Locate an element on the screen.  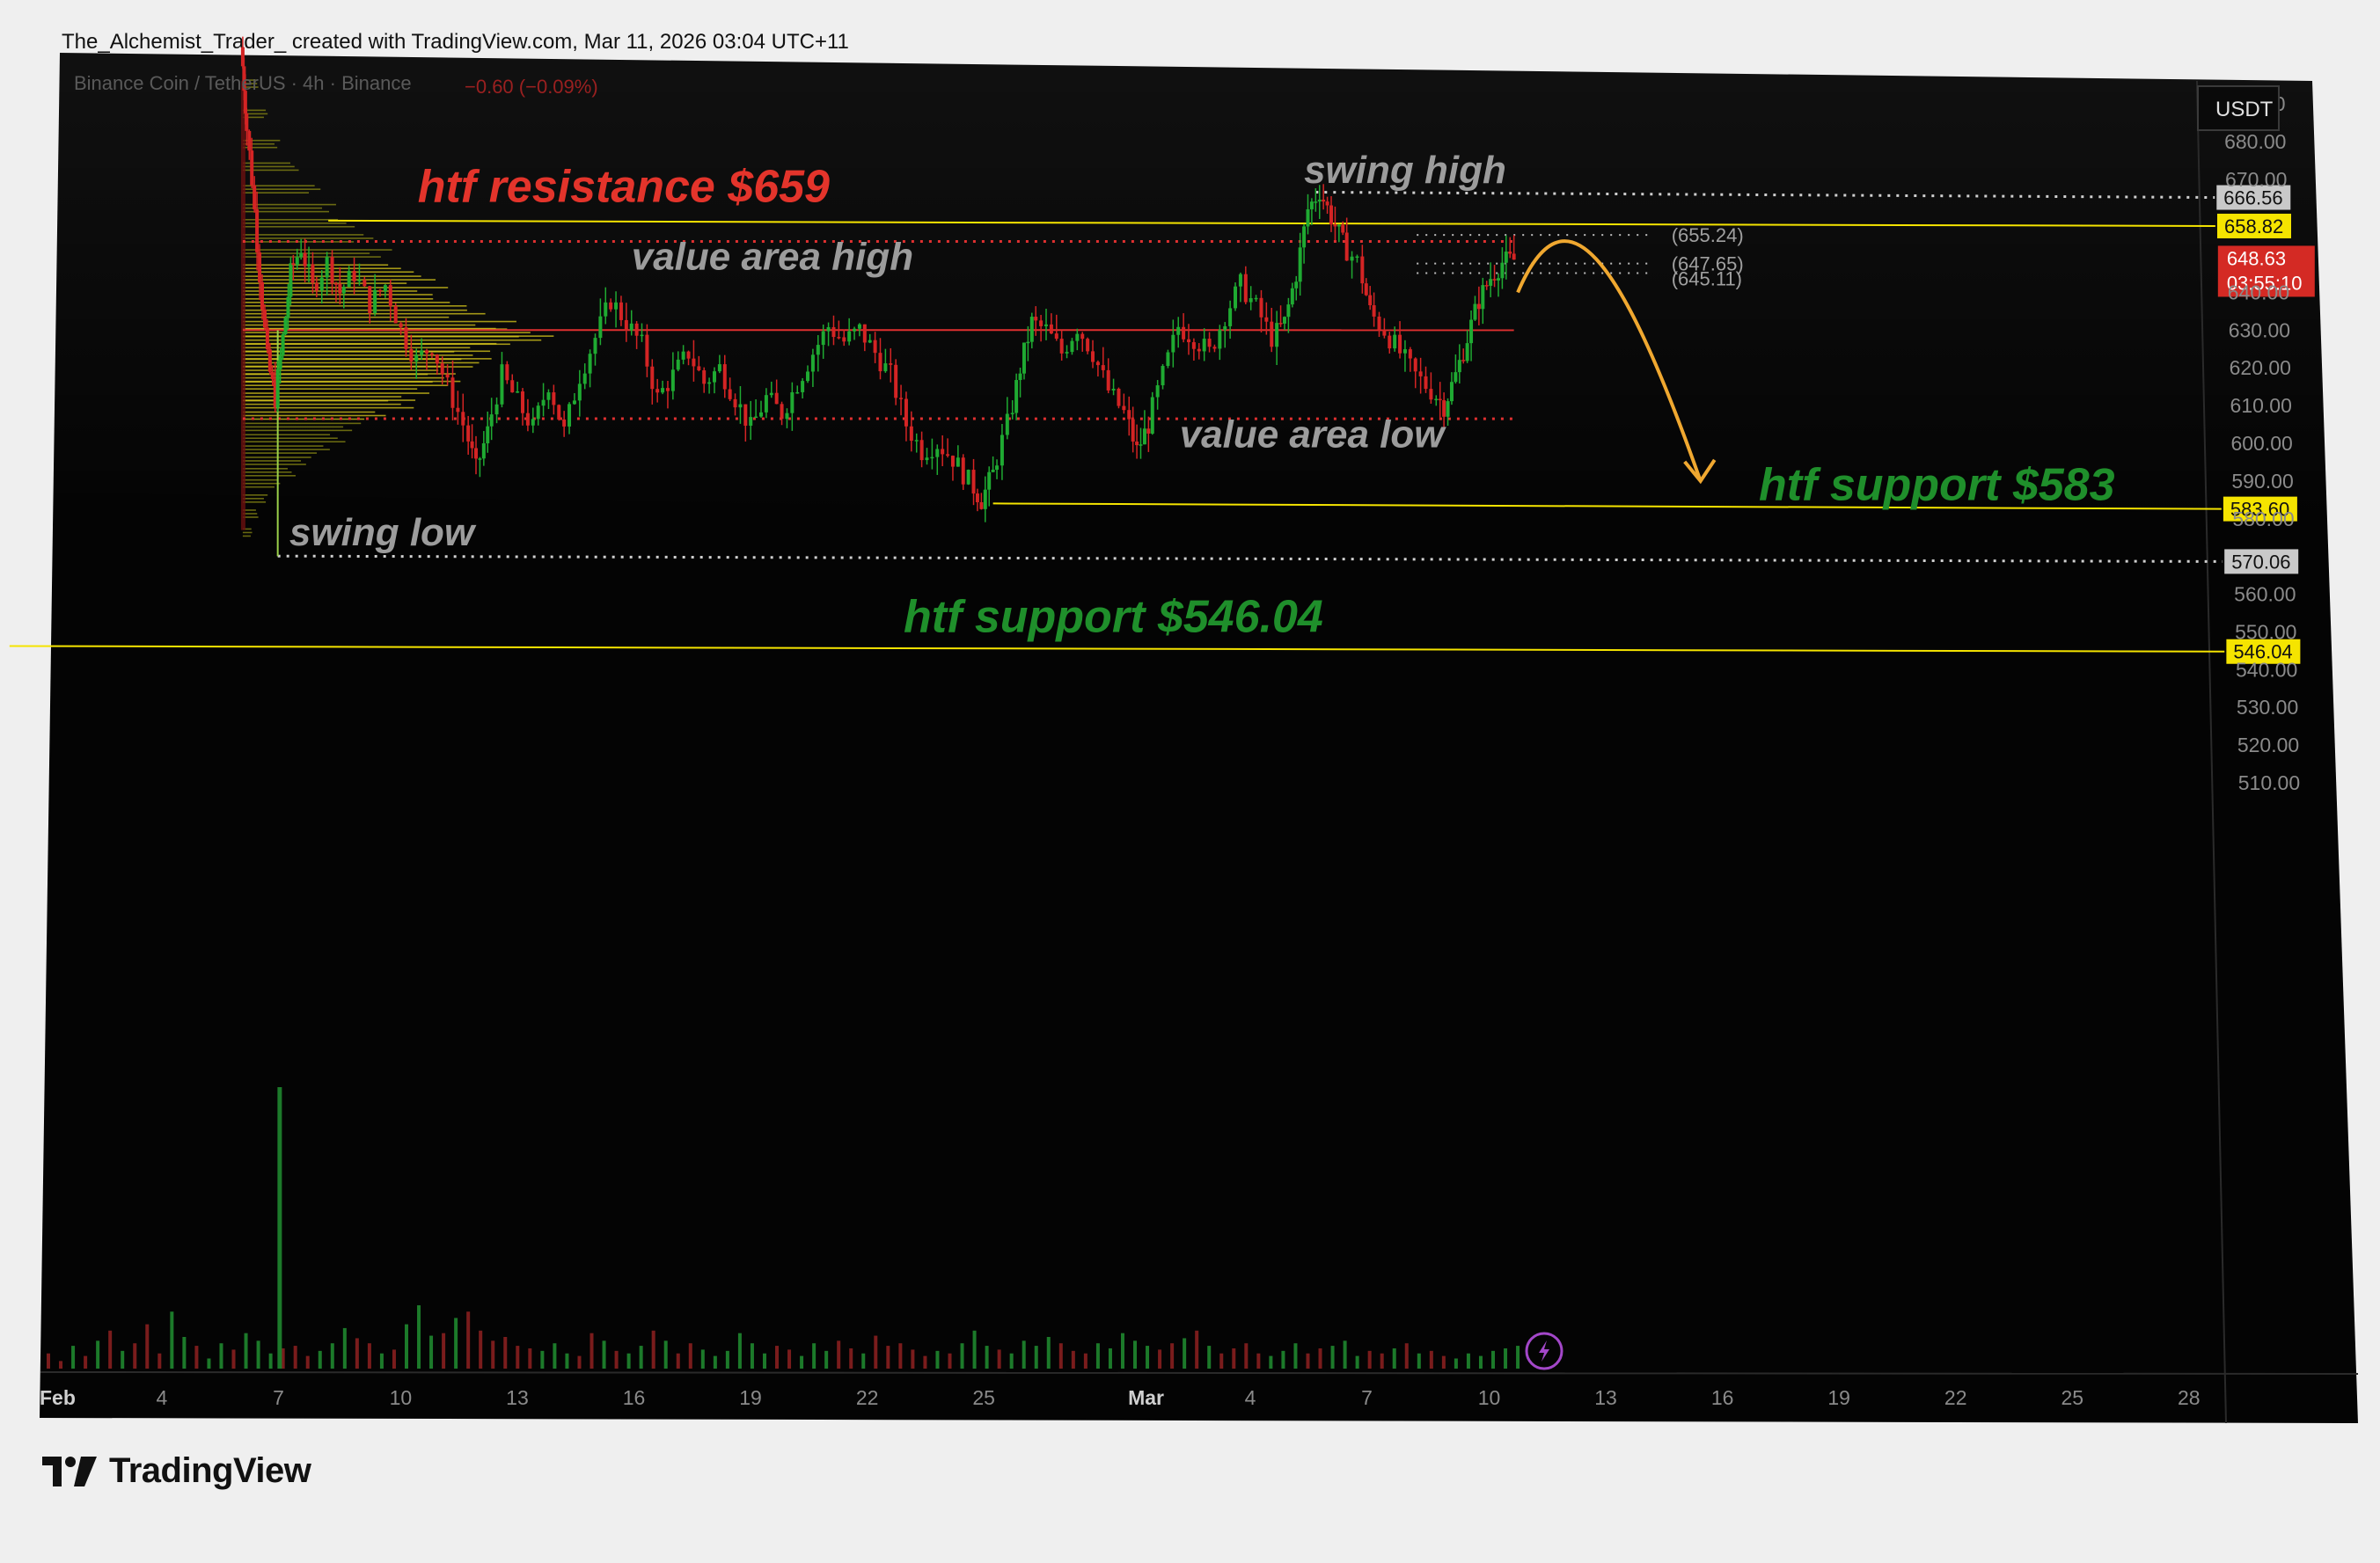
annotation-1: swing high is located at coordinates (1405, 170).